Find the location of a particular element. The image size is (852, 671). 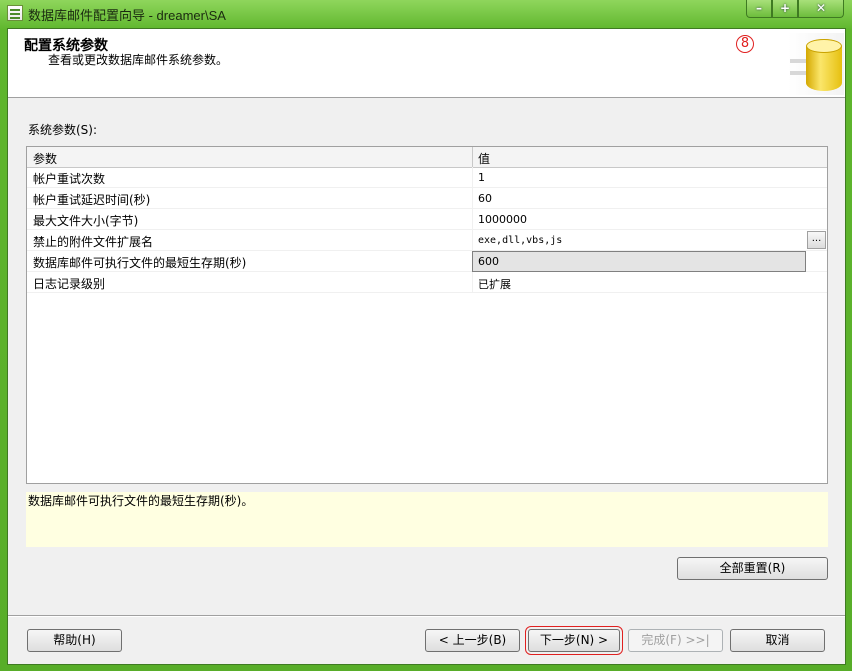

help-button: 帮助(H) is located at coordinates (74, 640).